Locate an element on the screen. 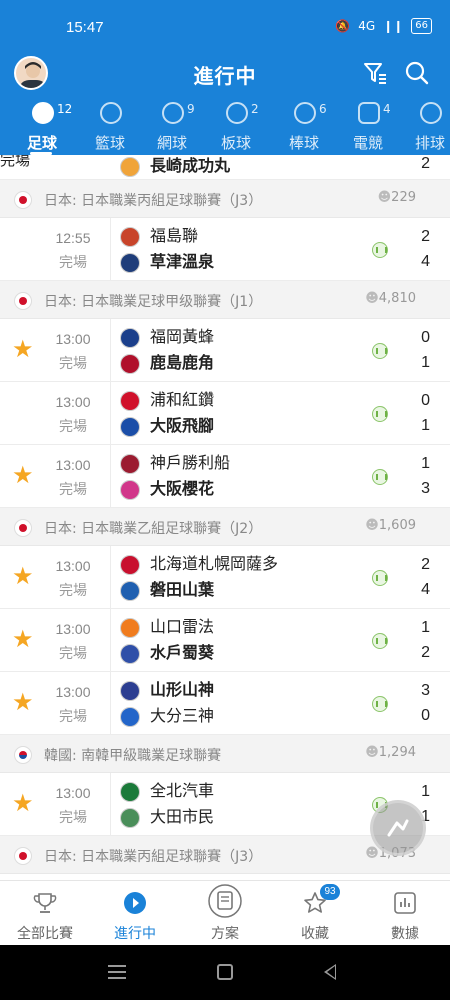  top-bar: 進行中 is located at coordinates (225, 74).